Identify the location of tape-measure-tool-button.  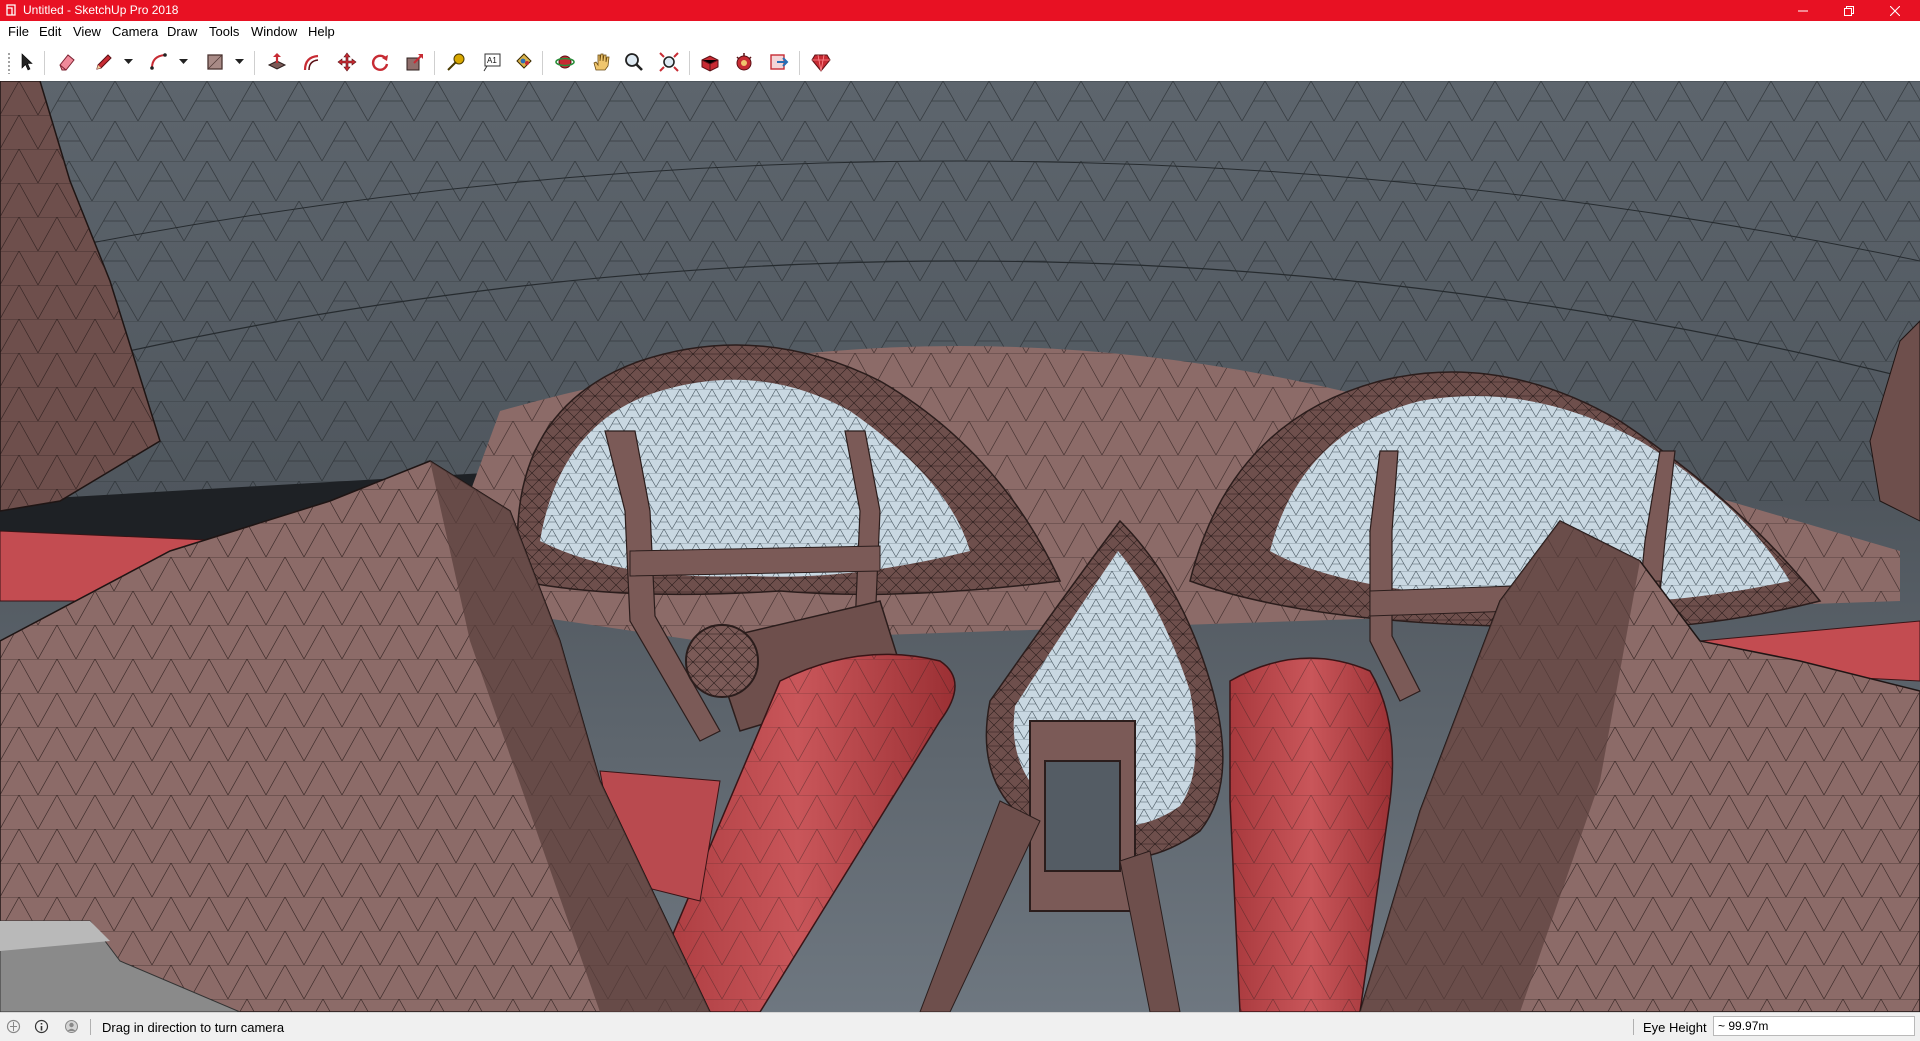
(456, 62).